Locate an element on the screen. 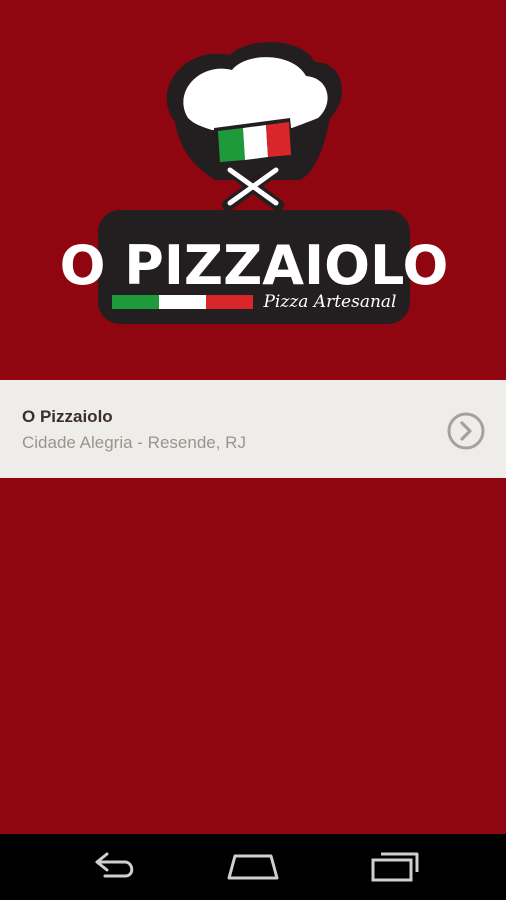 The height and width of the screenshot is (900, 506). back-icon is located at coordinates (113, 867).